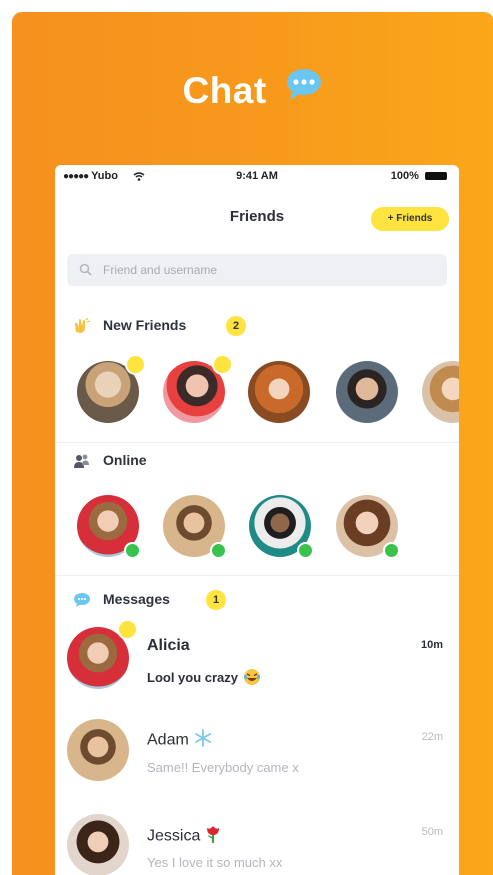 The width and height of the screenshot is (493, 875). What do you see at coordinates (204, 678) in the screenshot?
I see `message-preview: Lool you crazy` at bounding box center [204, 678].